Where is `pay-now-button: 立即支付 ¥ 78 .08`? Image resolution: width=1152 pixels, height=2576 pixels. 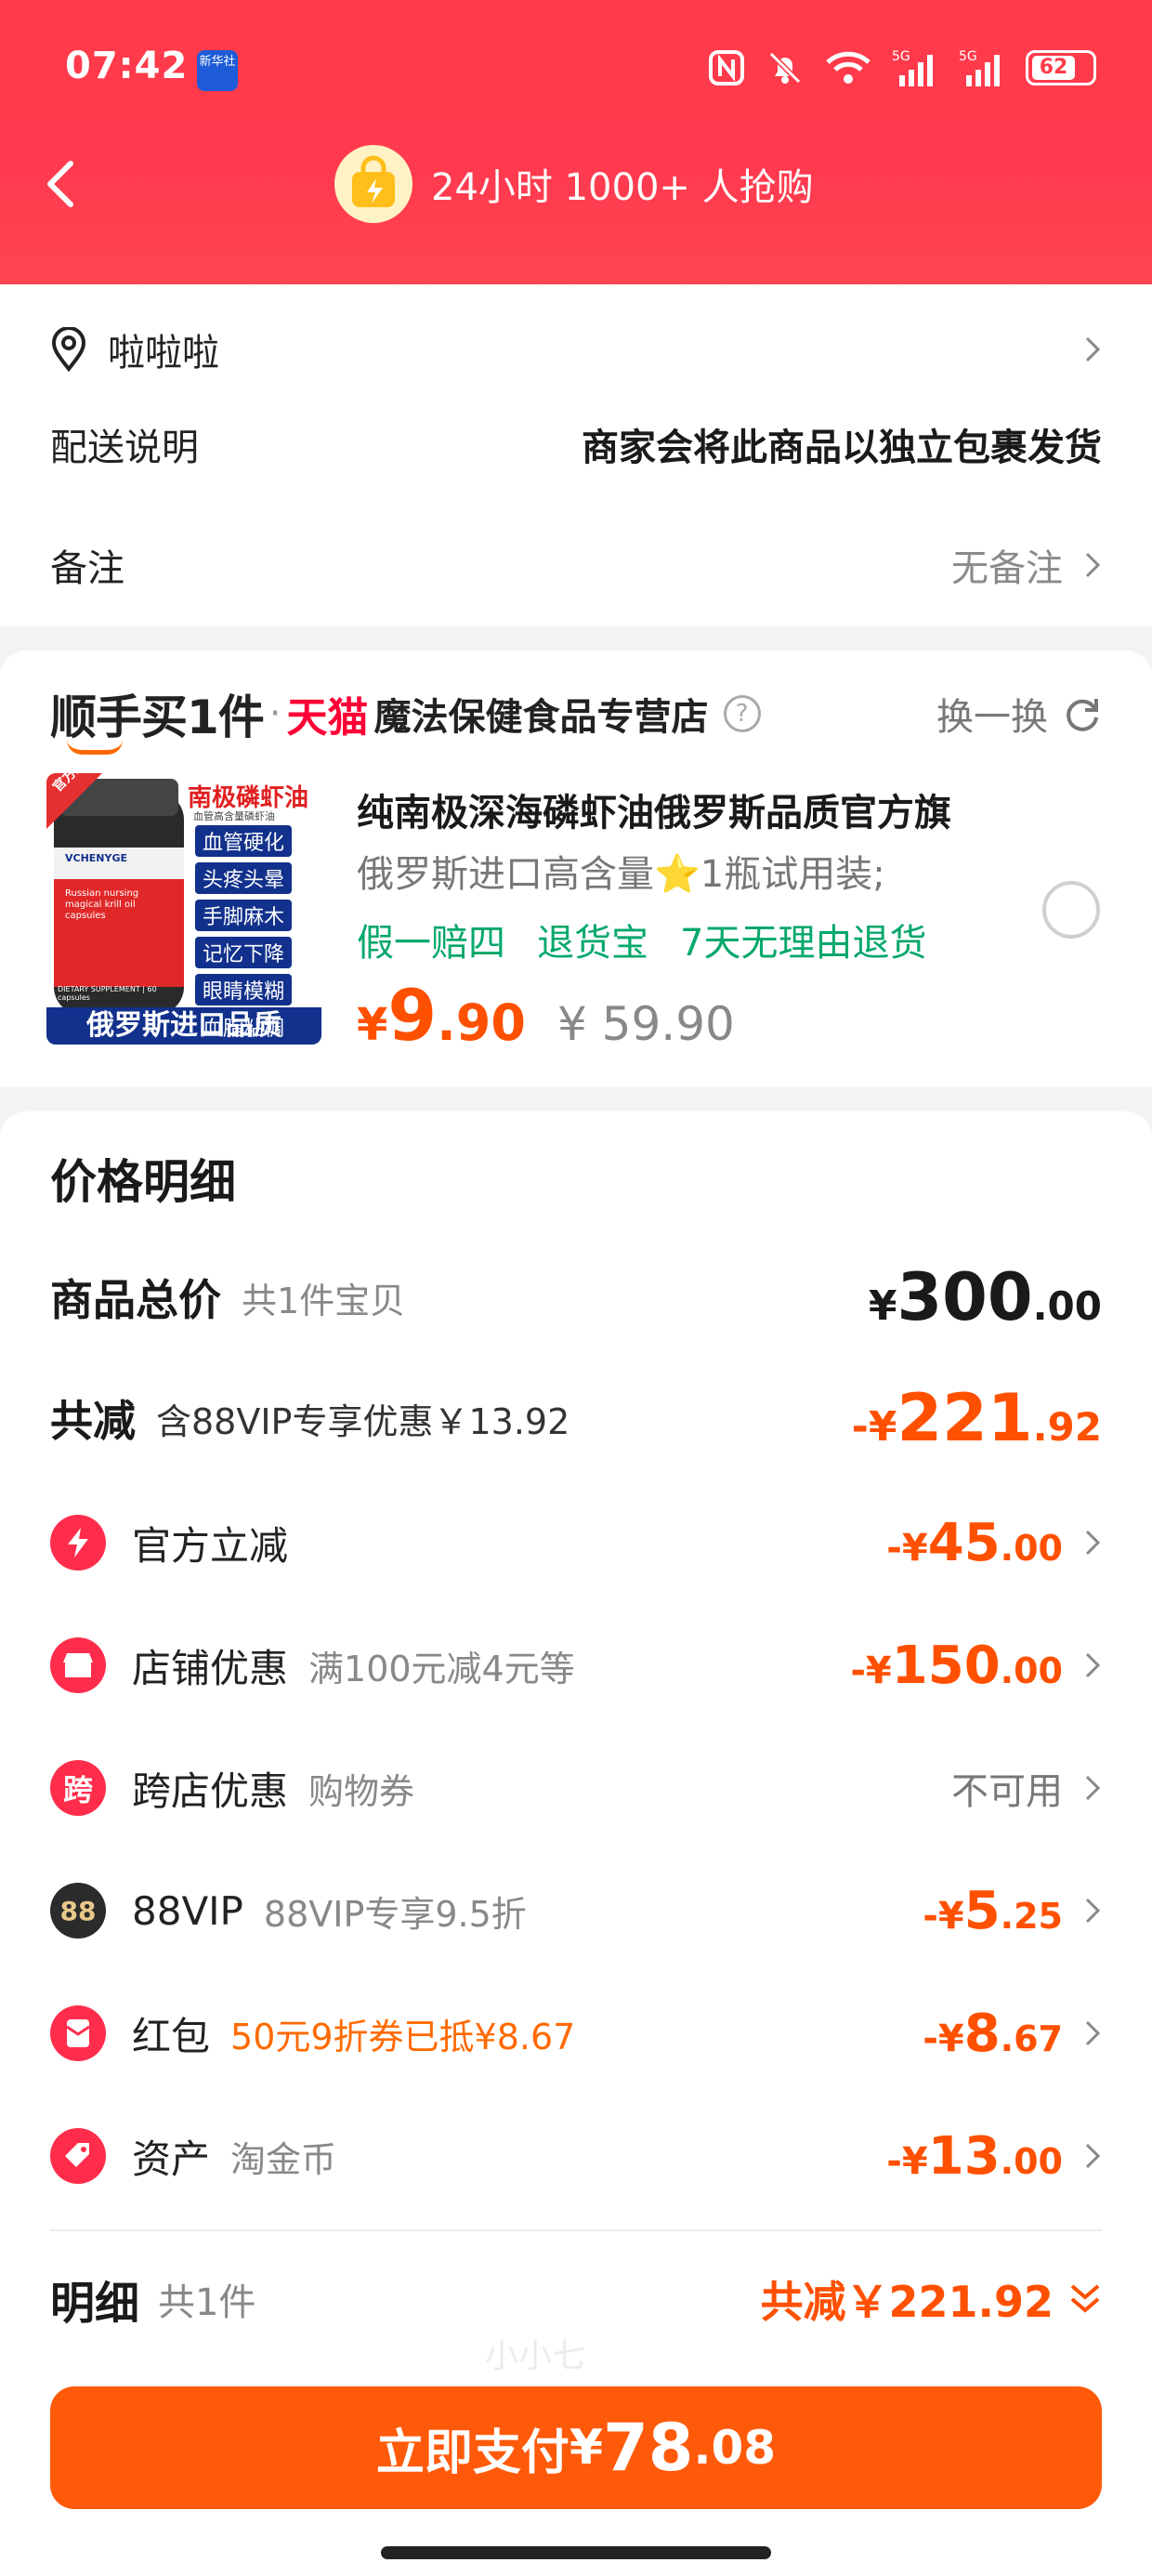 pay-now-button: 立即支付 ¥ 78 .08 is located at coordinates (576, 2447).